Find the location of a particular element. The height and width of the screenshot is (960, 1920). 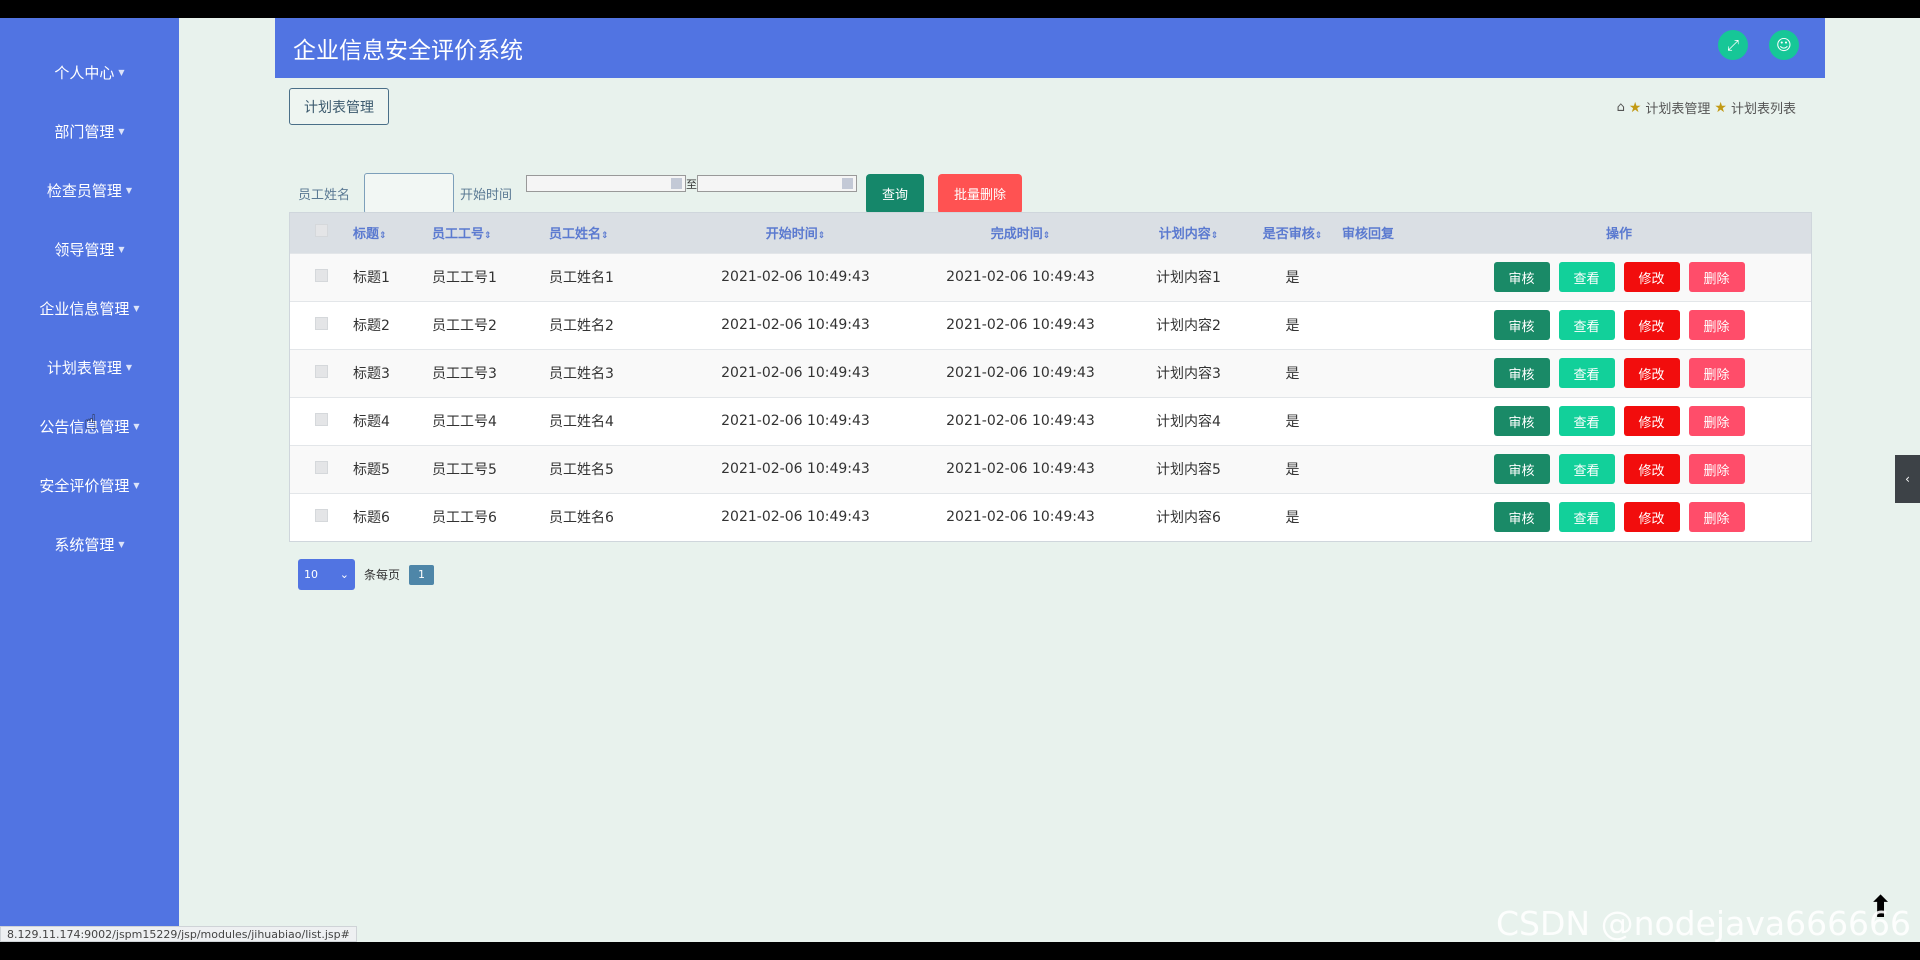

sidebar-item-safety-evaluation: 安全评价管理 ▼ is located at coordinates (89, 485).